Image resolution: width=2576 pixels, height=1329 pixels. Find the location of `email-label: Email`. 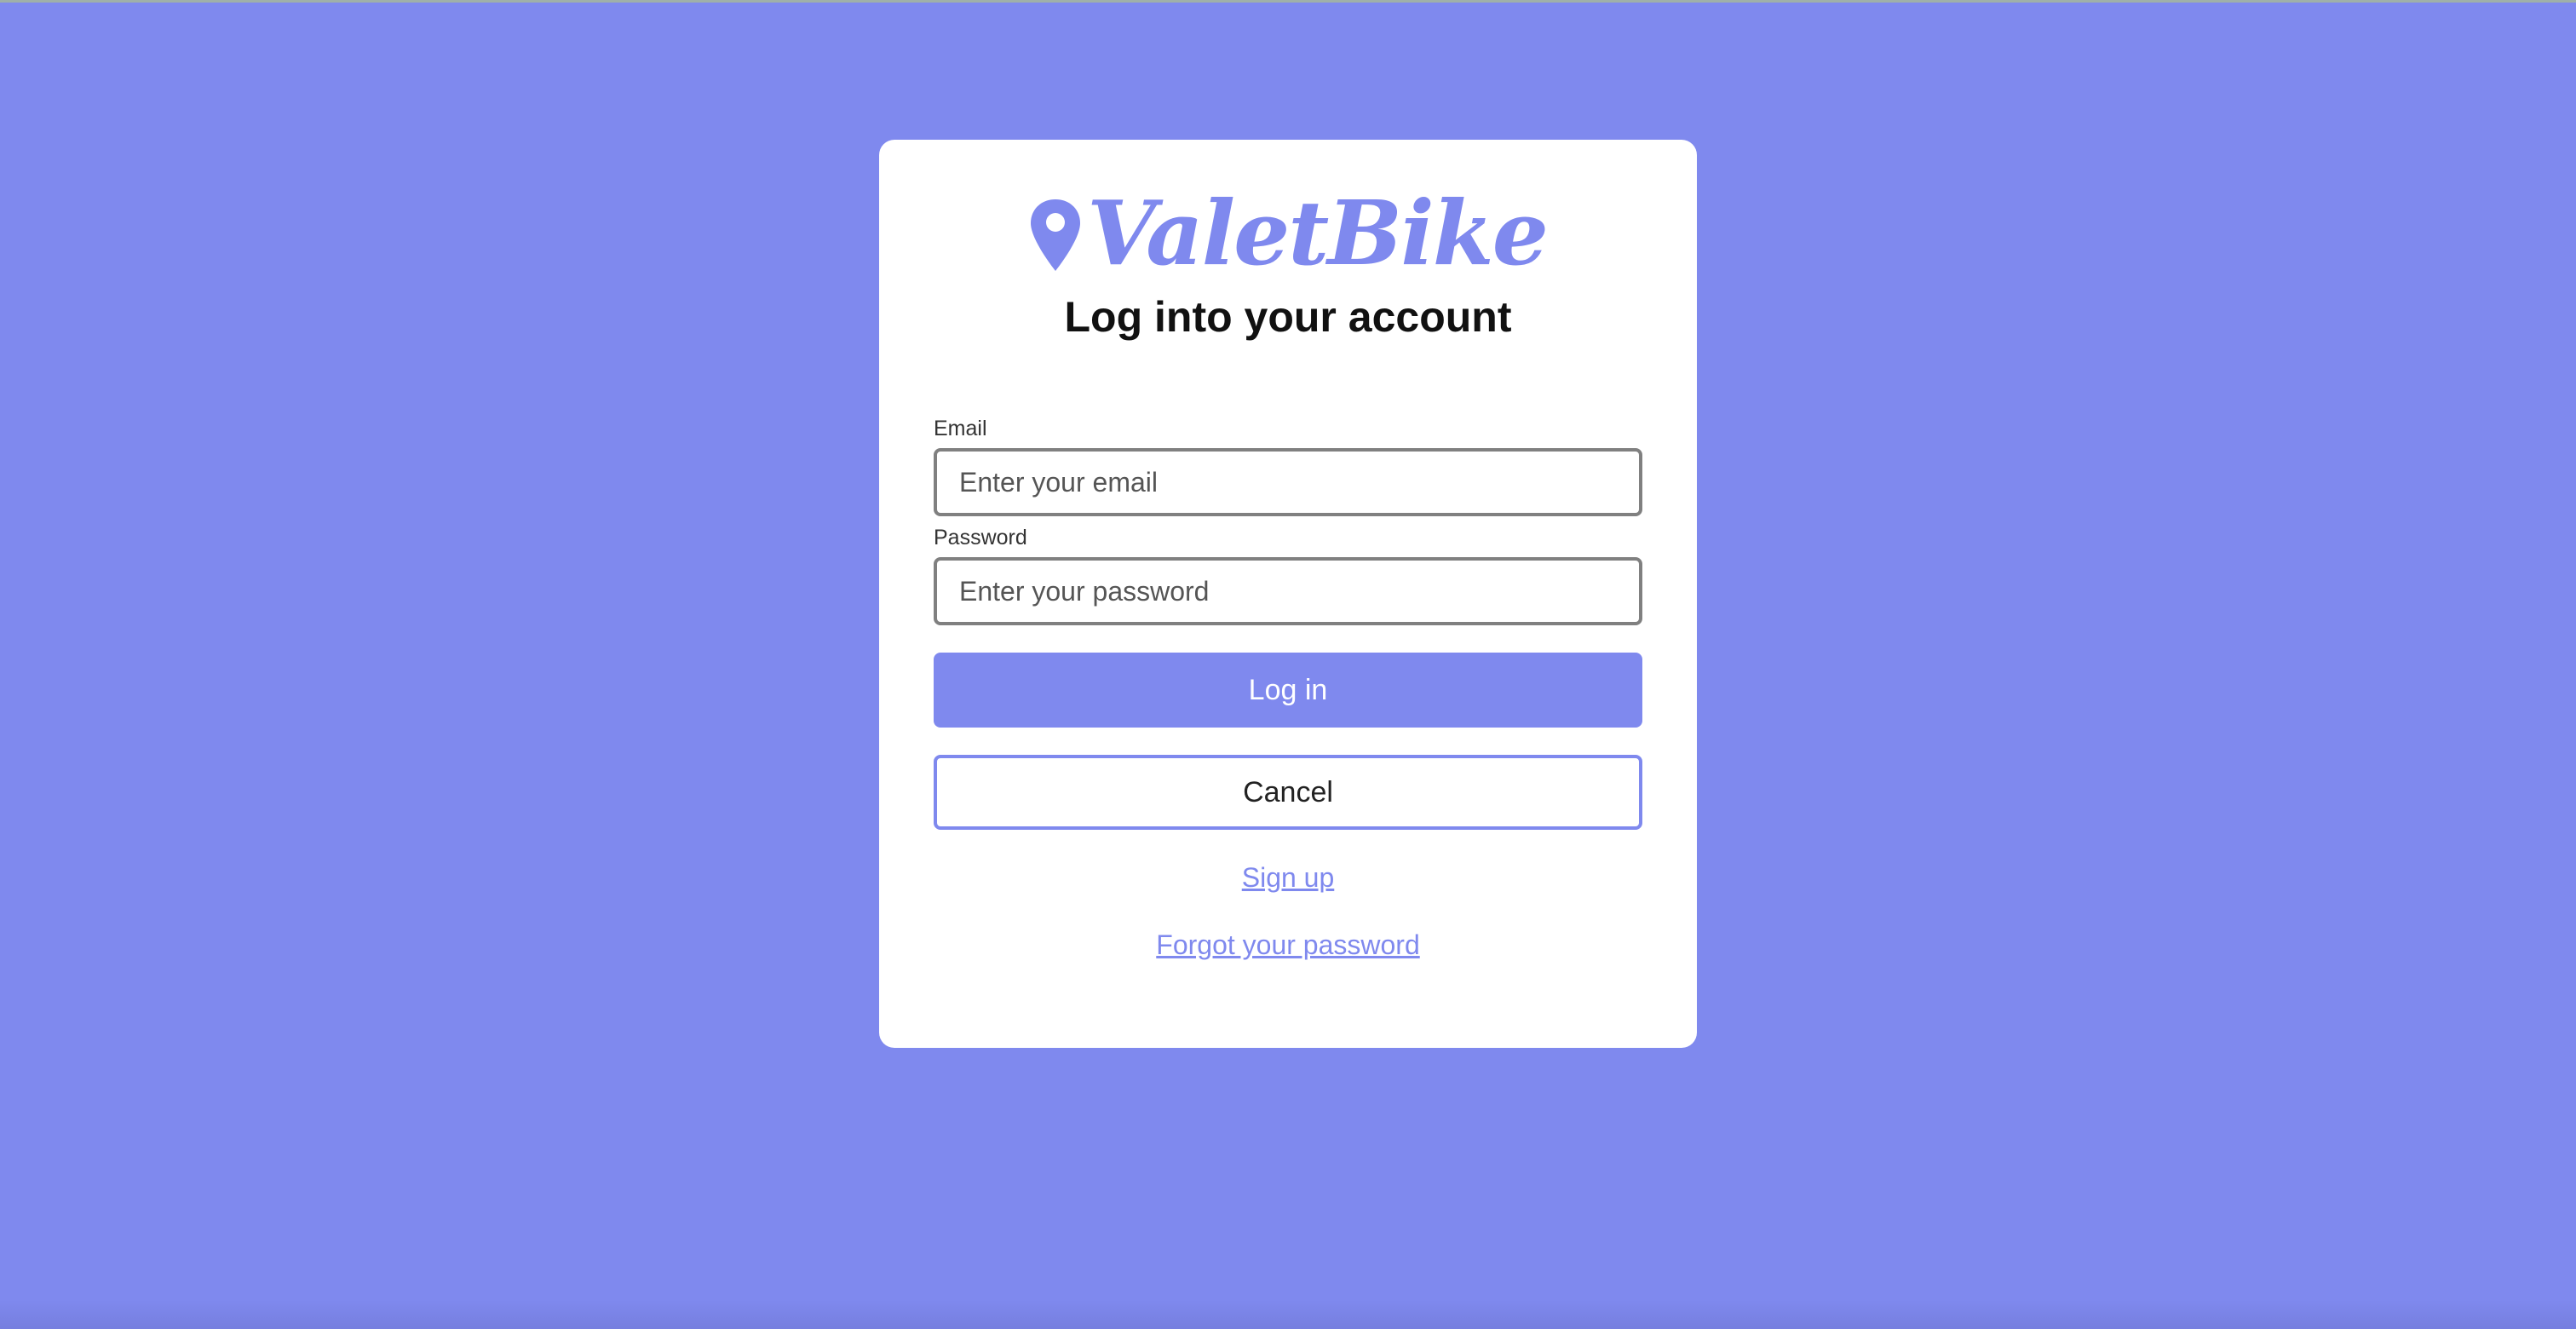

email-label: Email is located at coordinates (961, 428).